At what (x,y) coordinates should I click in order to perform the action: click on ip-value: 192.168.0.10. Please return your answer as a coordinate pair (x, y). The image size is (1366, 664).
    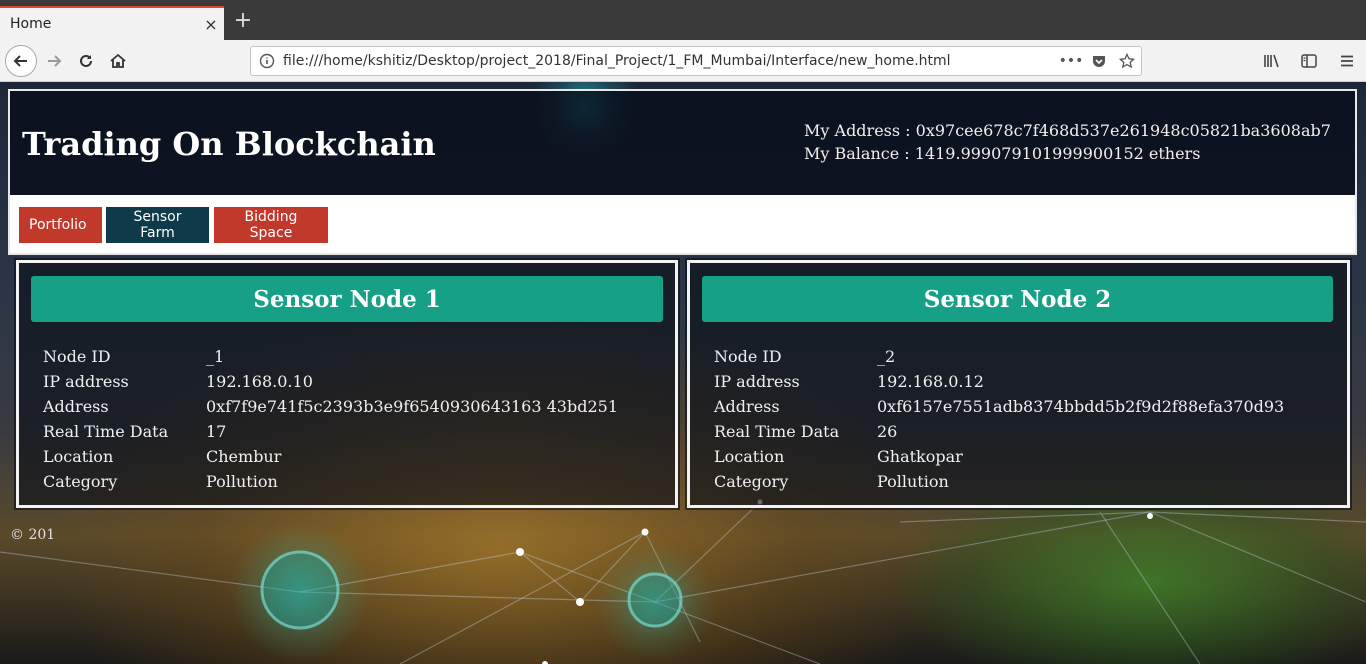
    Looking at the image, I should click on (259, 381).